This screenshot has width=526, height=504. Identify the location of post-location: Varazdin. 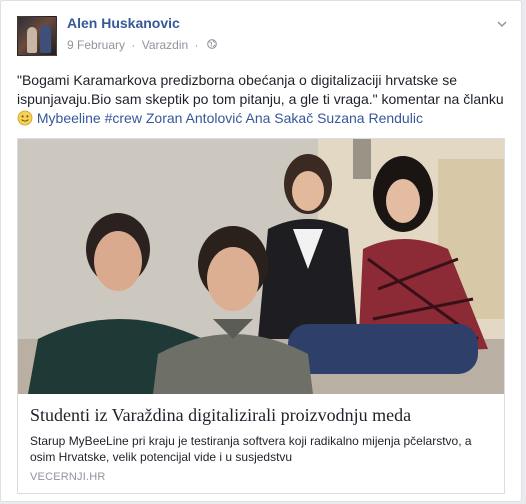
(165, 45).